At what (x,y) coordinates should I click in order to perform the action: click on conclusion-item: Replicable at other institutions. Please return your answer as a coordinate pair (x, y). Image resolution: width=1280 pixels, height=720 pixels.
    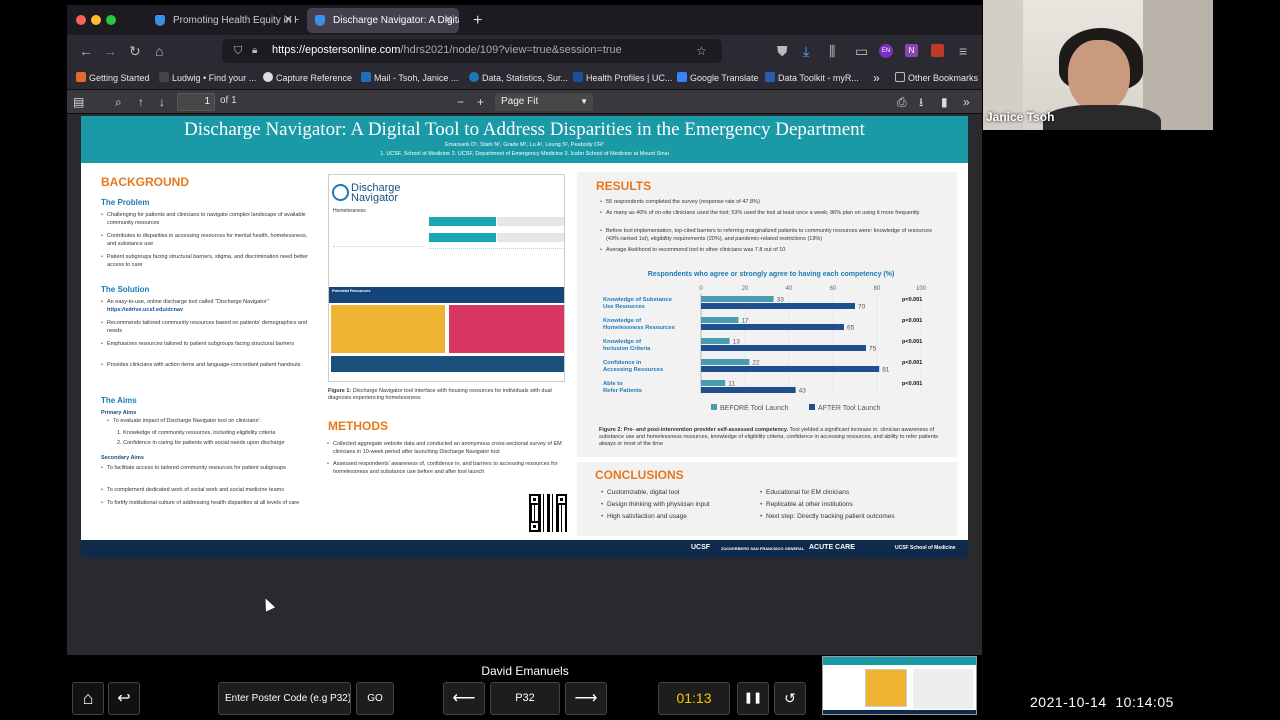
    Looking at the image, I should click on (806, 505).